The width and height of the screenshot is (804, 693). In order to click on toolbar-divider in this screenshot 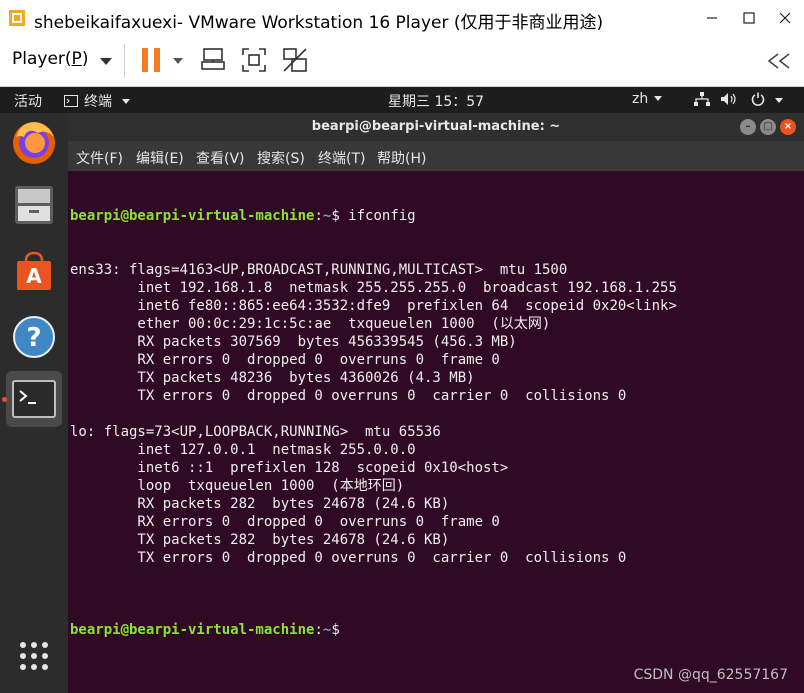, I will do `click(124, 61)`.